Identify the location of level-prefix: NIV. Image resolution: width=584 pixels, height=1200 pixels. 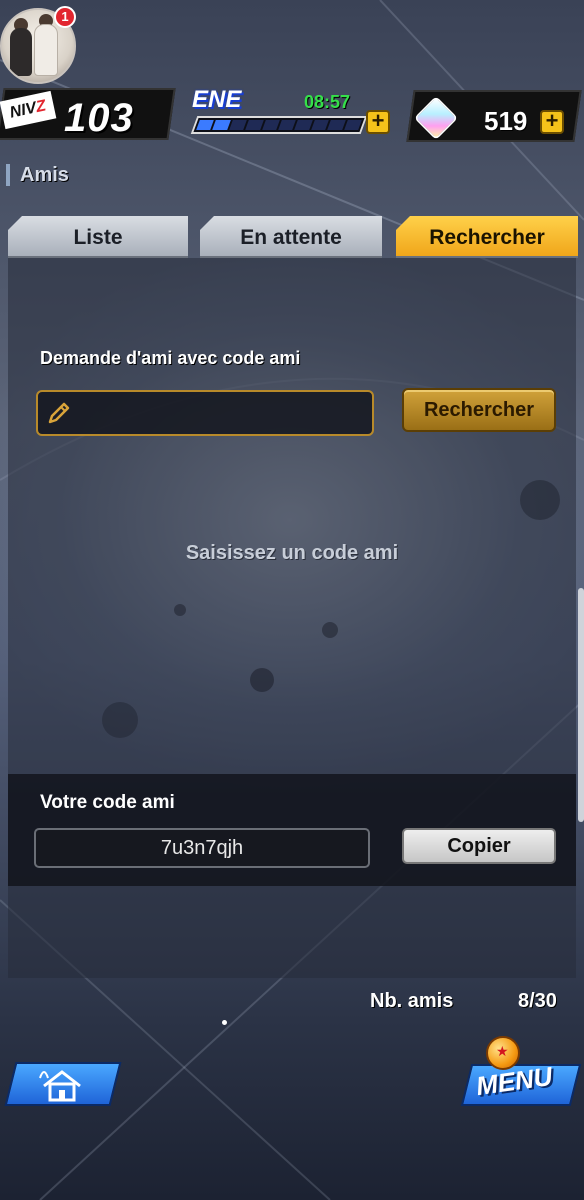
(23, 110).